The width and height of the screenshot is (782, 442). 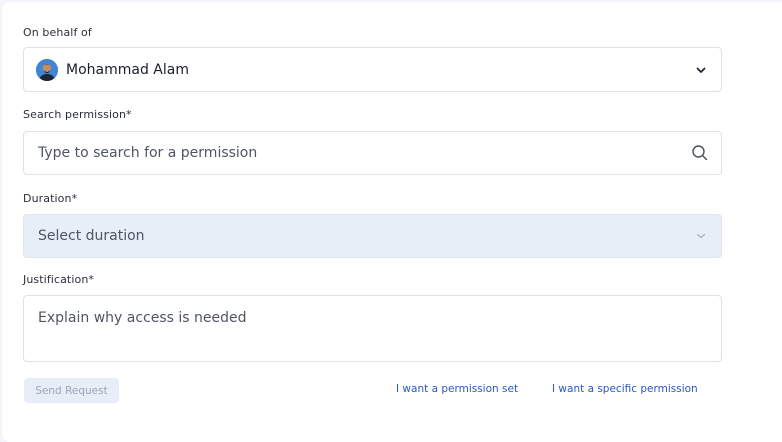 I want to click on specific-permission-link: I want a specific permission, so click(x=625, y=389).